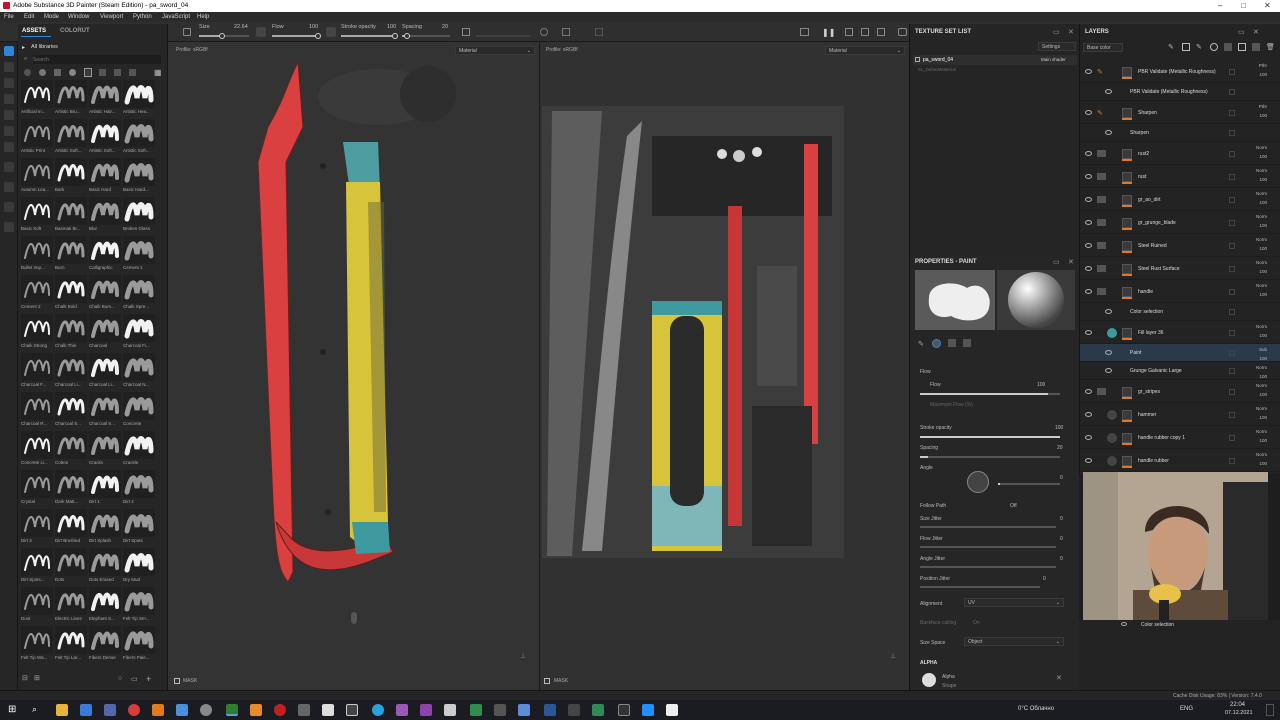  What do you see at coordinates (1237, 705) in the screenshot?
I see `clock-time: 22:04` at bounding box center [1237, 705].